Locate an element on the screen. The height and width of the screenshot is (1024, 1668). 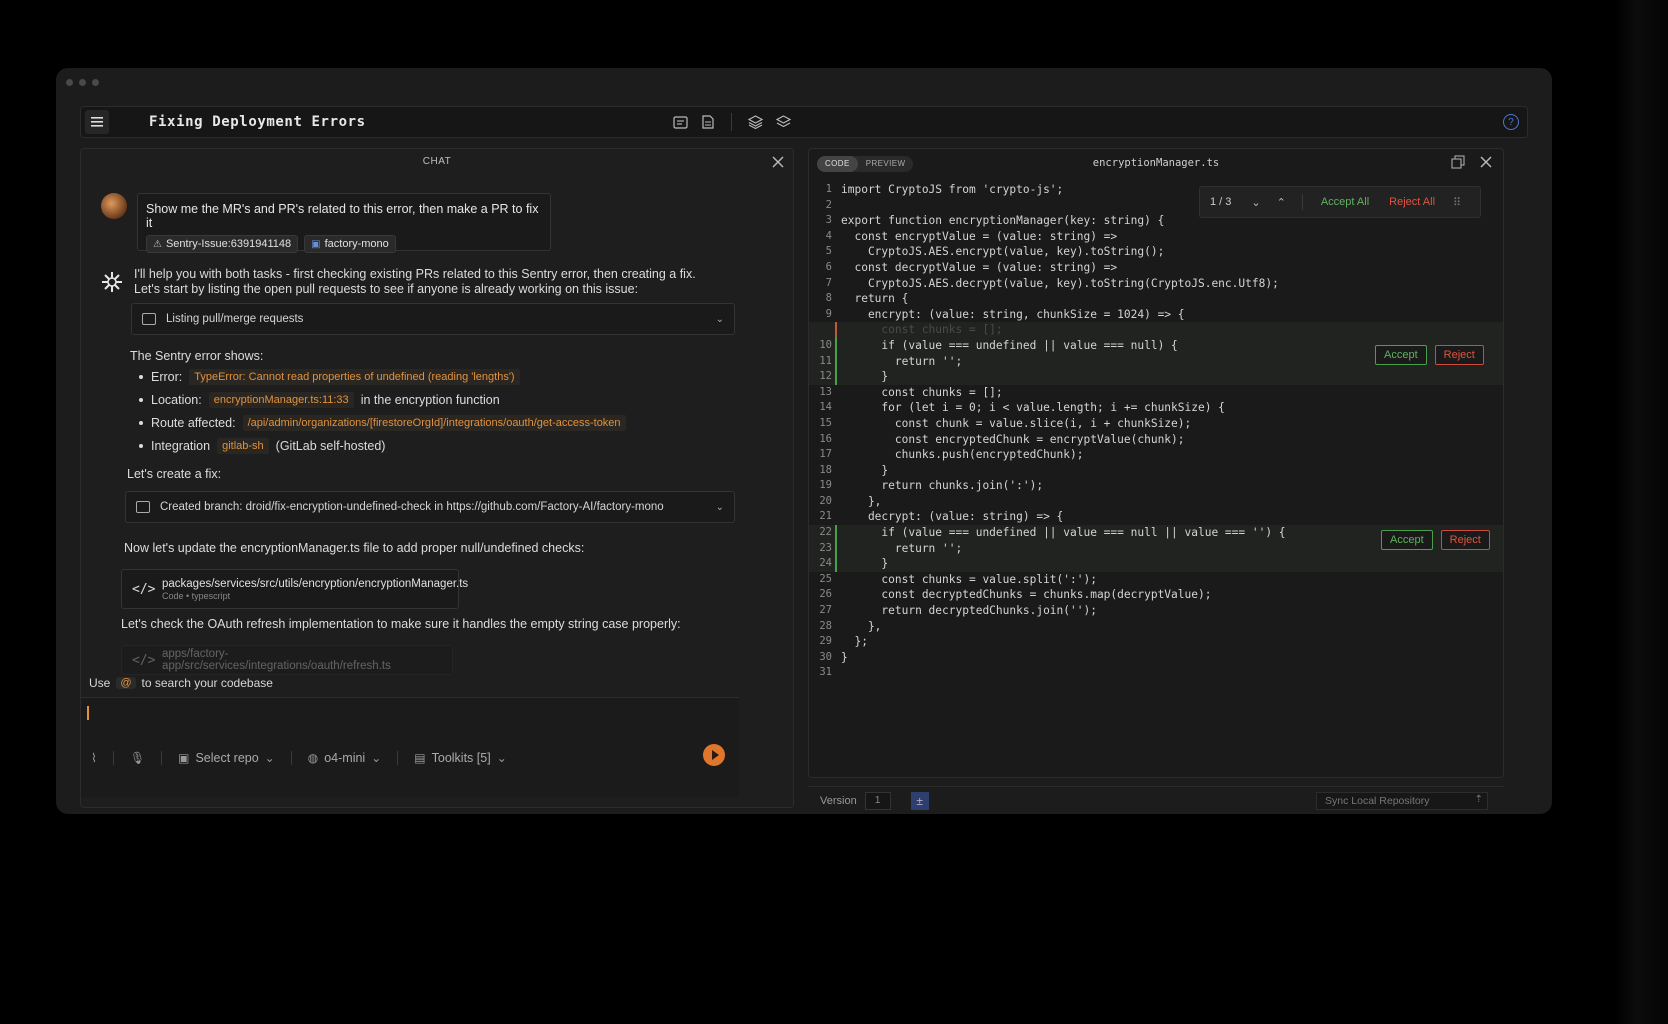
code-line: 30} is located at coordinates (1156, 658).